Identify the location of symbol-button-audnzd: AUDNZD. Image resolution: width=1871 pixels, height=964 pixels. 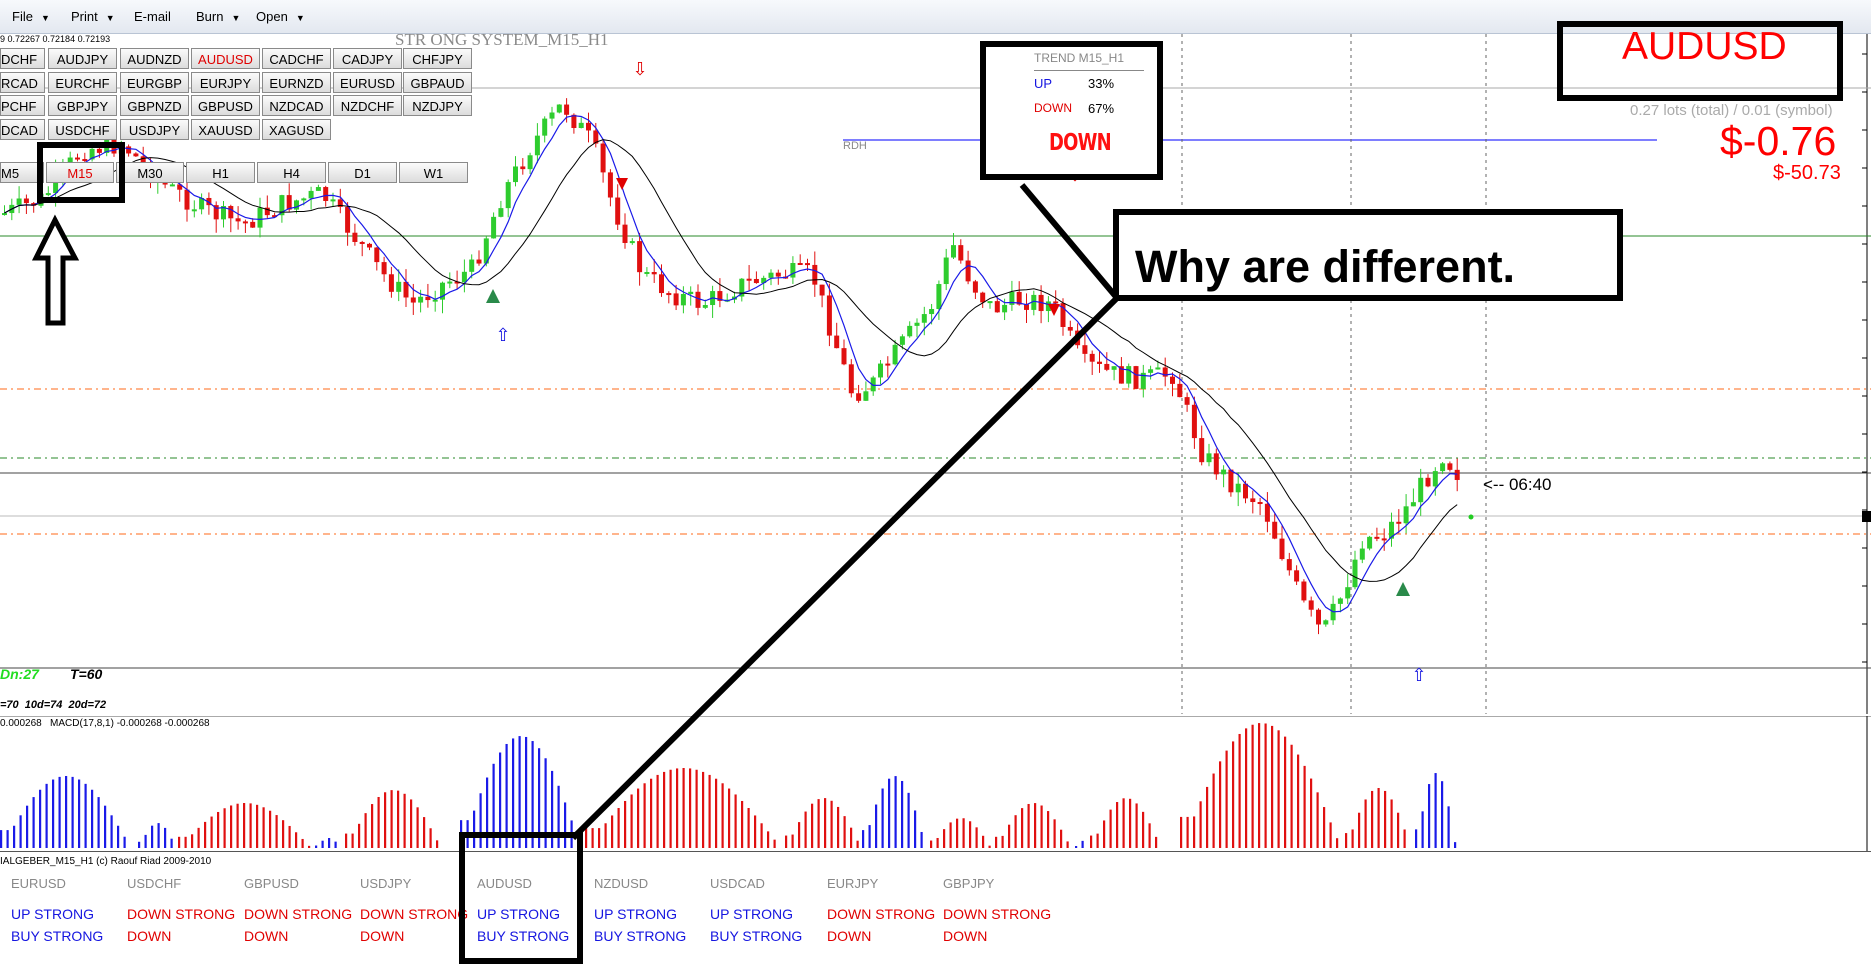
(154, 58).